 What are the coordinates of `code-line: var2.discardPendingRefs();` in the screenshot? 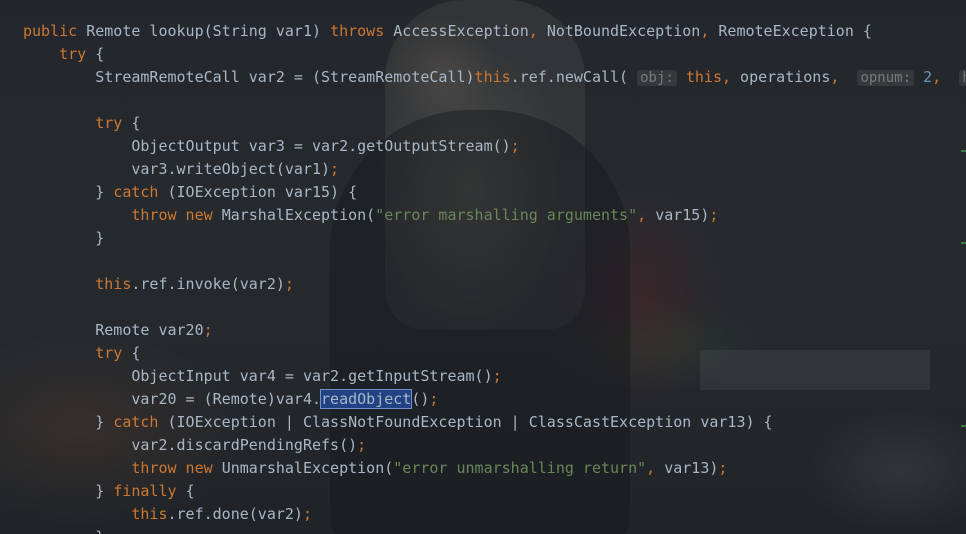 It's located at (494, 445).